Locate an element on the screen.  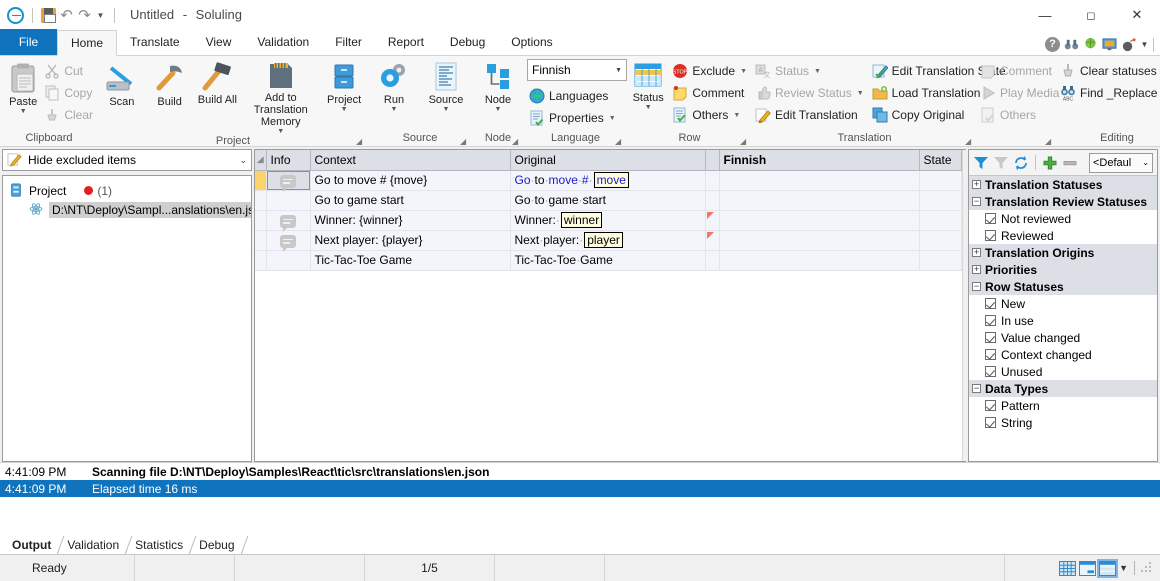
close-button: ✕ is located at coordinates (1137, 15).